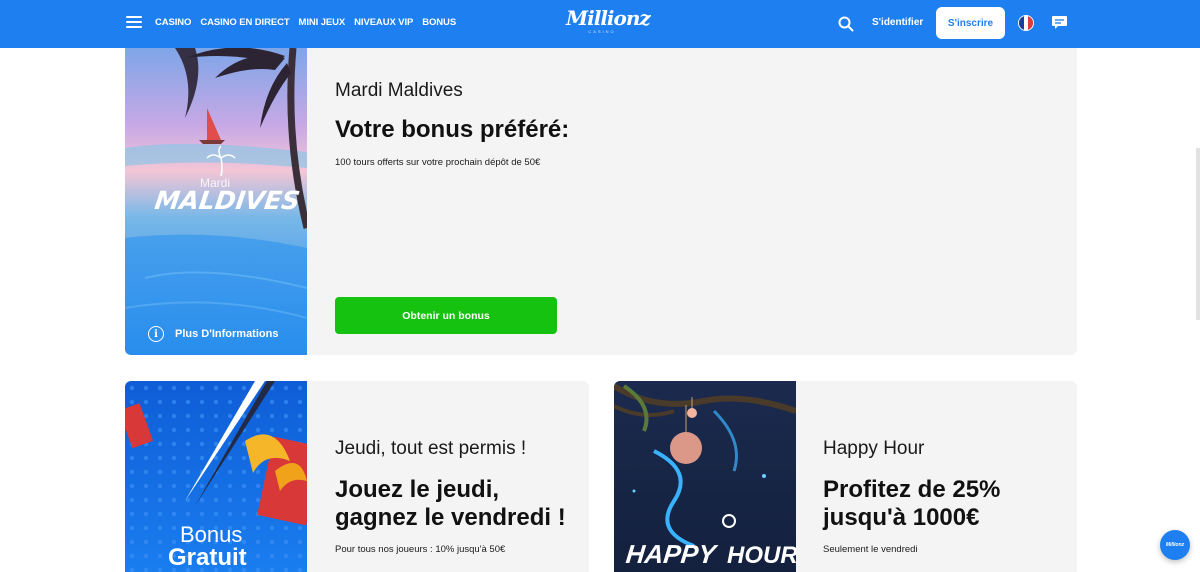  Describe the element at coordinates (399, 90) in the screenshot. I see `promo-subtitle: Mardi Maldives` at that location.